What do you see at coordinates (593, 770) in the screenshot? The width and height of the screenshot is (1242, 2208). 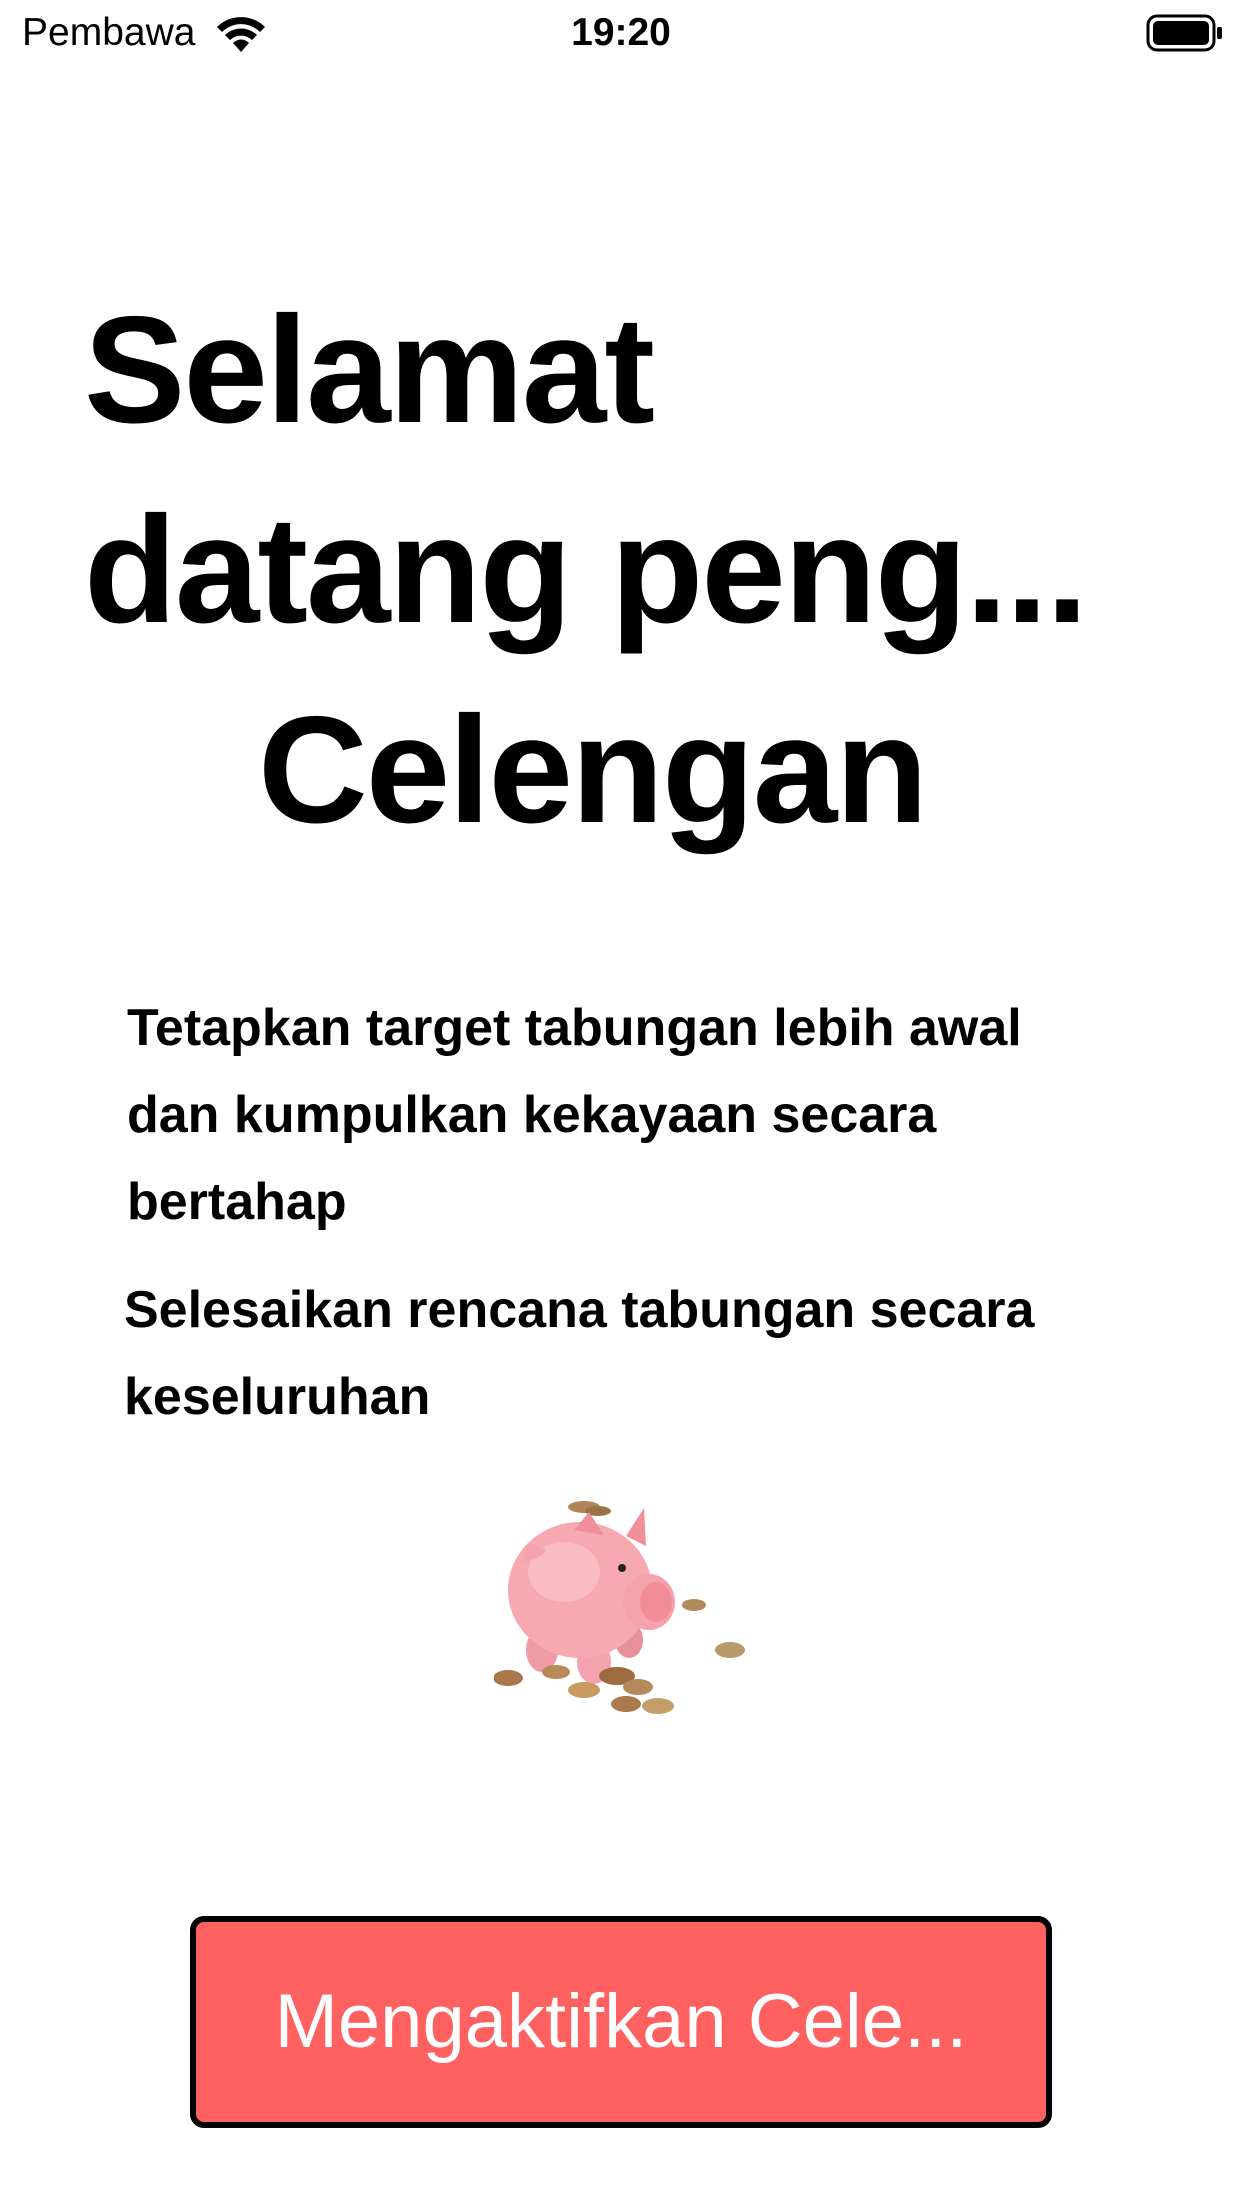 I see `title-line-3: Celengan` at bounding box center [593, 770].